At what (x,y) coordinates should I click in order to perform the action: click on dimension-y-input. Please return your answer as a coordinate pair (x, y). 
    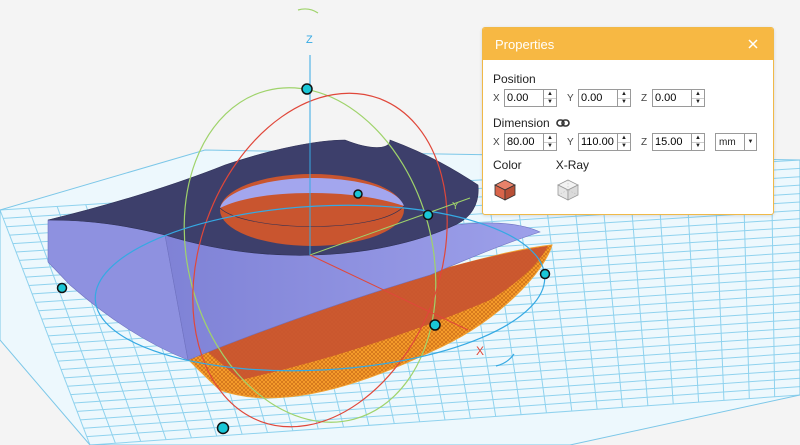
    Looking at the image, I should click on (598, 142).